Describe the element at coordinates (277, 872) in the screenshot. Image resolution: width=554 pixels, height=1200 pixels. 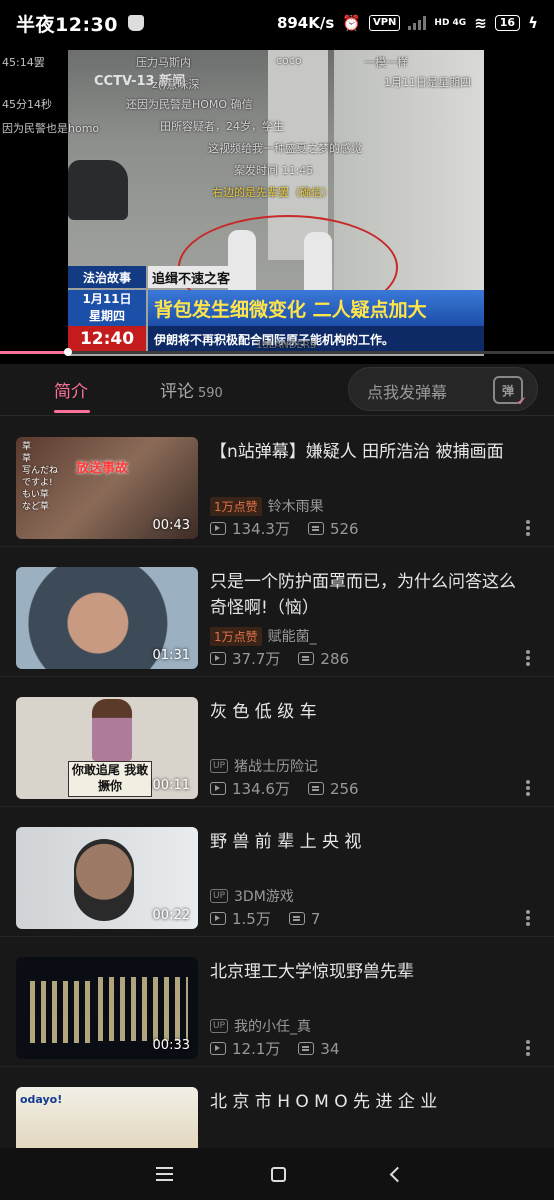
I see `video-list-item: 00:22 野 兽 前 辈 上 央 视 UP 3DM游戏 1.5万 7` at that location.